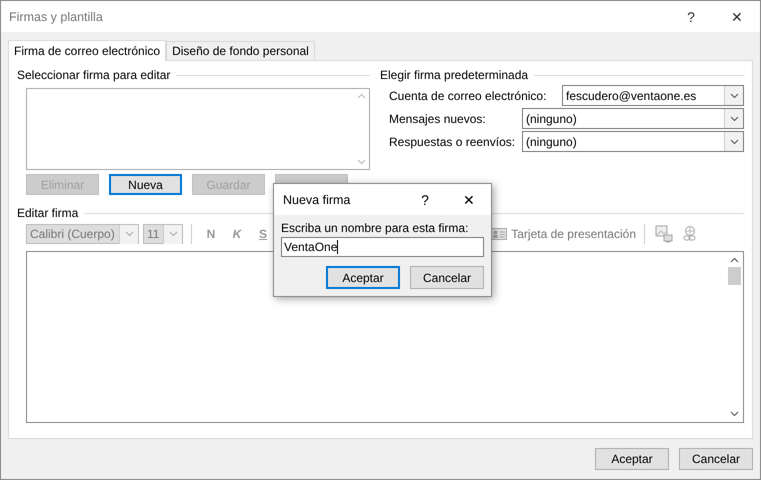 The height and width of the screenshot is (480, 761). What do you see at coordinates (47, 213) in the screenshot?
I see `section-title: Editar firma` at bounding box center [47, 213].